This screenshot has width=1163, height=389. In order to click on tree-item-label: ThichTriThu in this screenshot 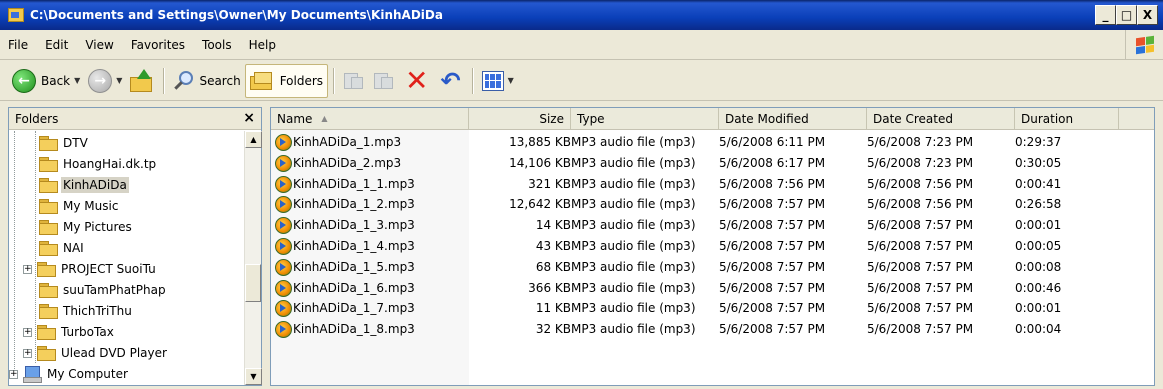, I will do `click(97, 311)`.